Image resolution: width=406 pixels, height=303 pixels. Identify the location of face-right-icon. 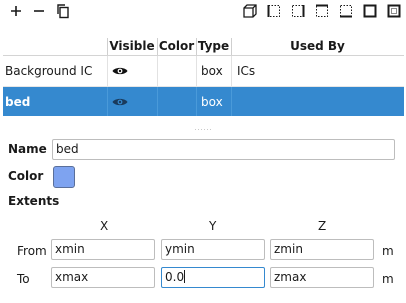
(298, 11).